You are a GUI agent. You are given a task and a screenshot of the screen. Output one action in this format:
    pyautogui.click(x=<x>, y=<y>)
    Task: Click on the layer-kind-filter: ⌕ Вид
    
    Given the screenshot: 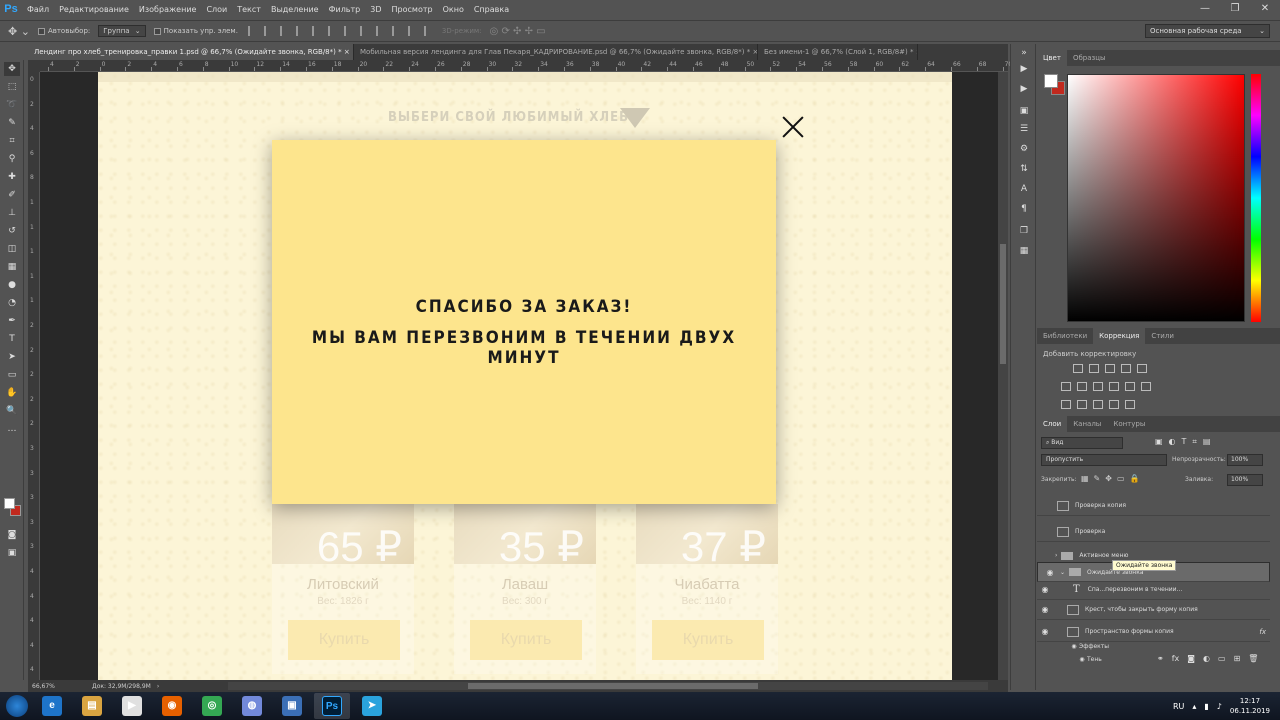 What is the action you would take?
    pyautogui.click(x=1082, y=443)
    